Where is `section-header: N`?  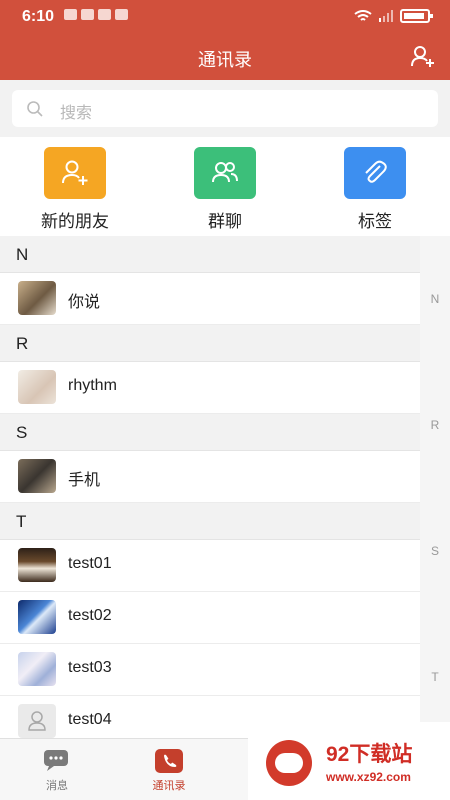 section-header: N is located at coordinates (210, 254).